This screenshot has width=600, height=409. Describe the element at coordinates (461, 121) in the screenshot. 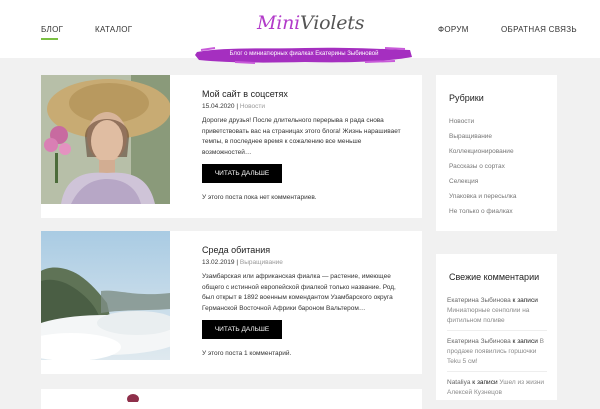

I see `category-link: Новости` at that location.